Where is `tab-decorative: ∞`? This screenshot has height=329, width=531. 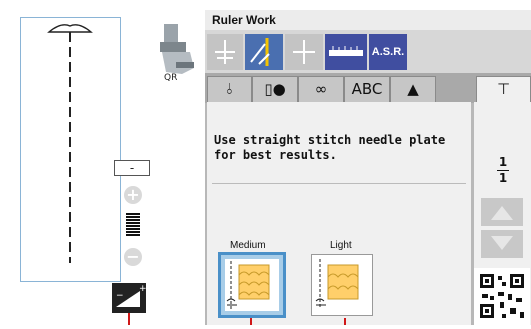
tab-decorative: ∞ is located at coordinates (321, 89).